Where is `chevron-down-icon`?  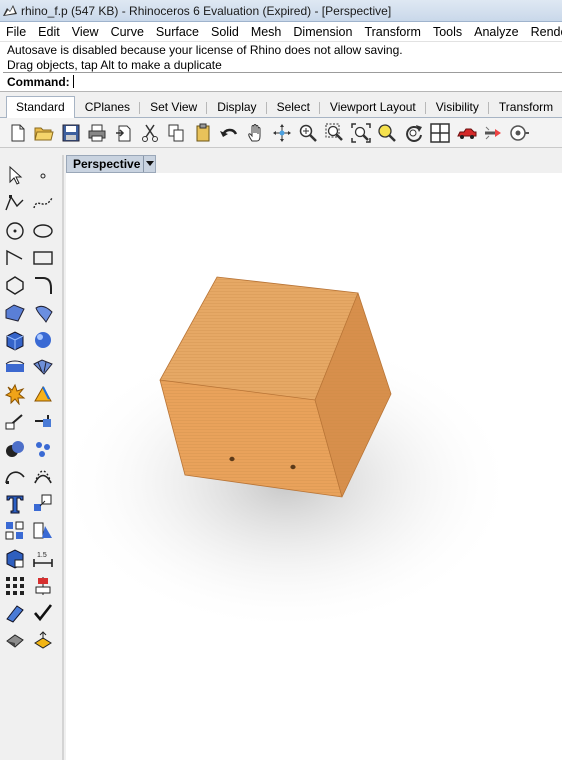
chevron-down-icon is located at coordinates (149, 164).